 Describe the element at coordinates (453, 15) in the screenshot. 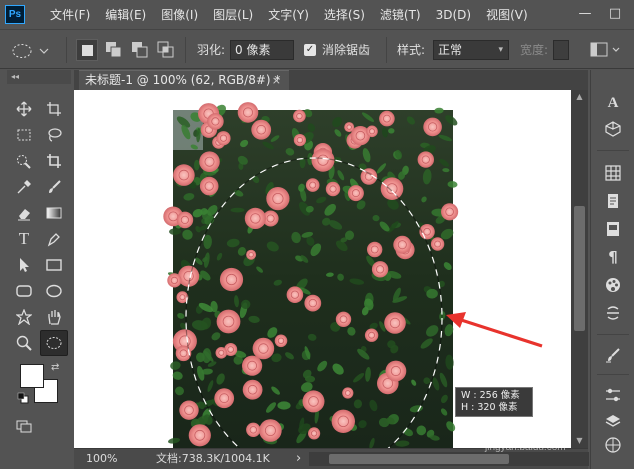

I see `menu-item-7: 3D(D)` at that location.